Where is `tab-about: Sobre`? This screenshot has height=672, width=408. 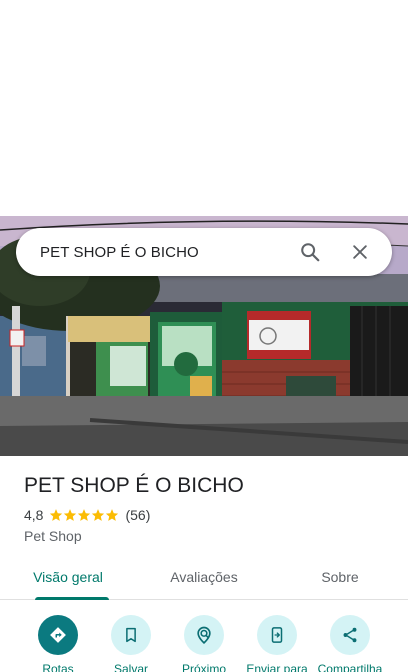
tab-about: Sobre is located at coordinates (340, 579).